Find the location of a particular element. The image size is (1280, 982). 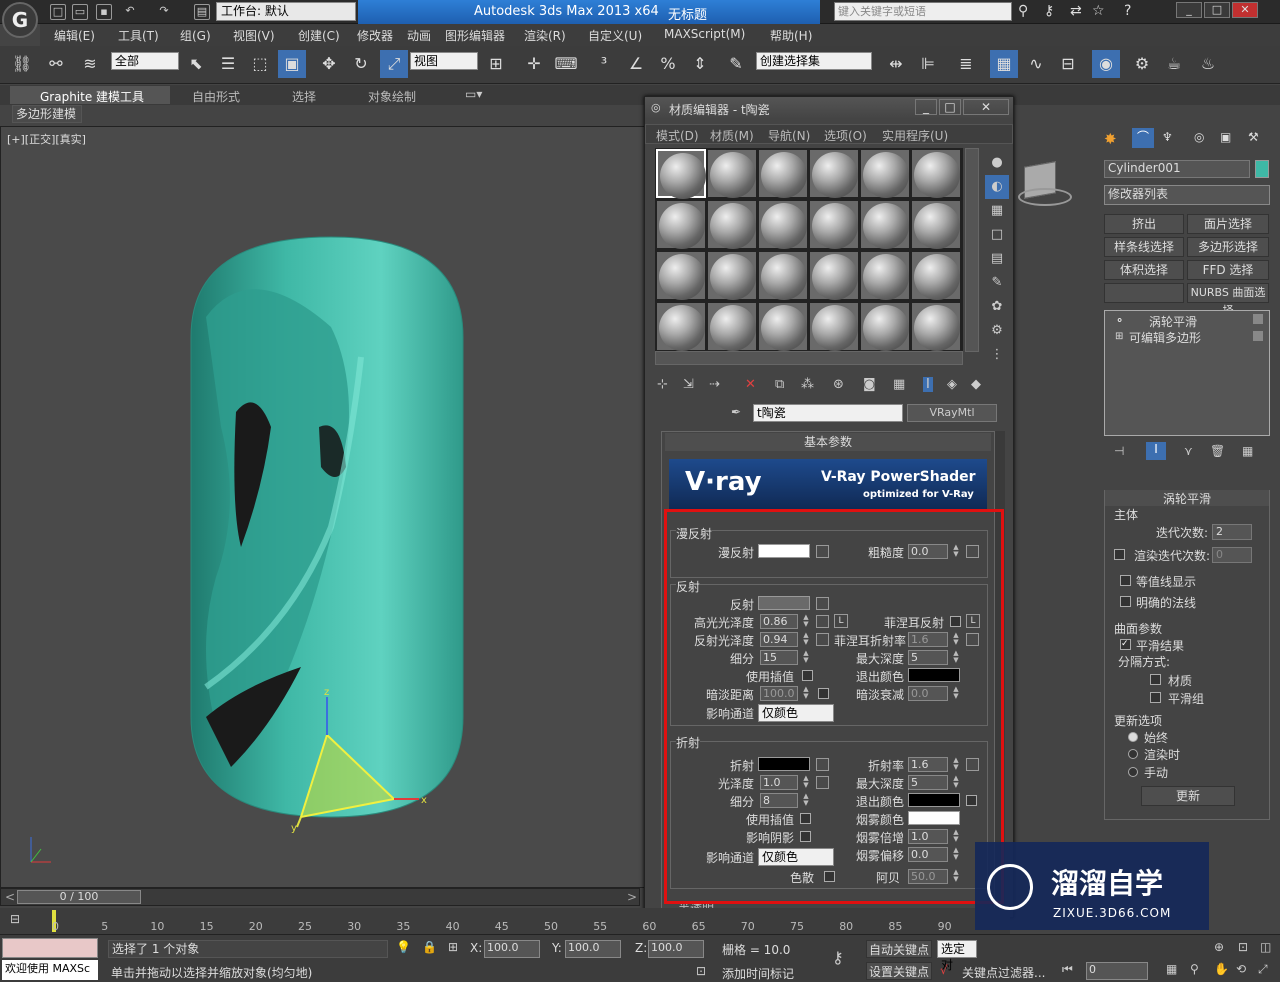

menu-help: 帮助(H) is located at coordinates (791, 35).